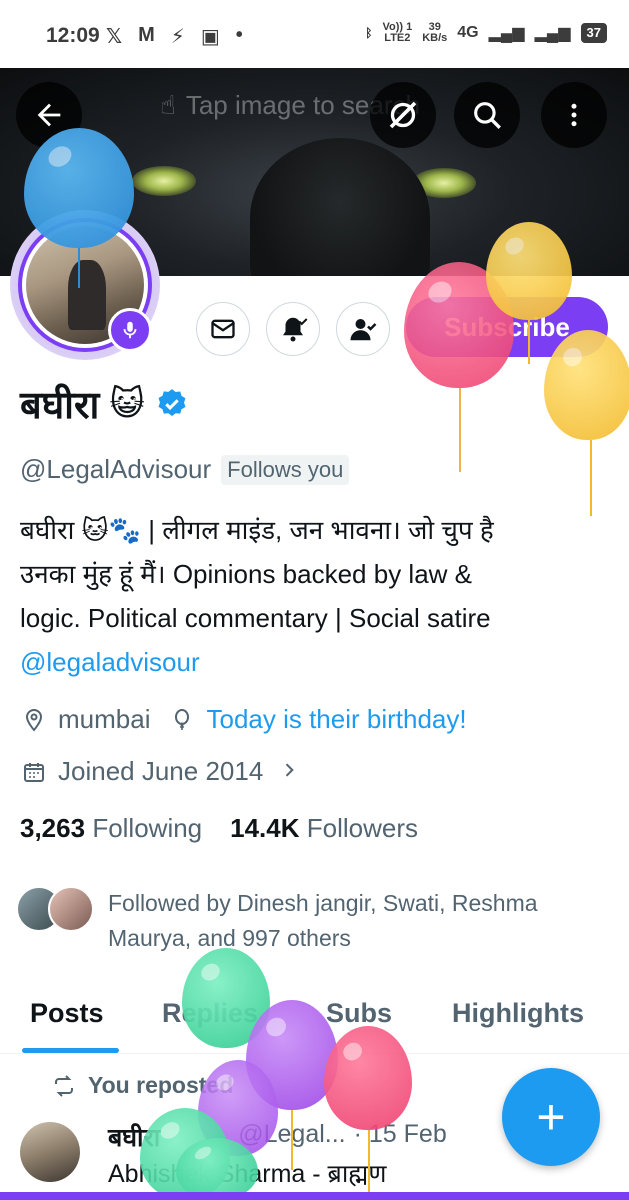 The image size is (629, 1200). What do you see at coordinates (64, 1085) in the screenshot?
I see `repost-icon` at bounding box center [64, 1085].